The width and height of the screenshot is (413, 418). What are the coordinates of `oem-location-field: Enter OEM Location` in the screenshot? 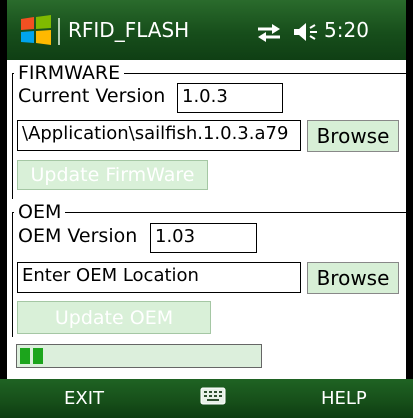 It's located at (159, 277).